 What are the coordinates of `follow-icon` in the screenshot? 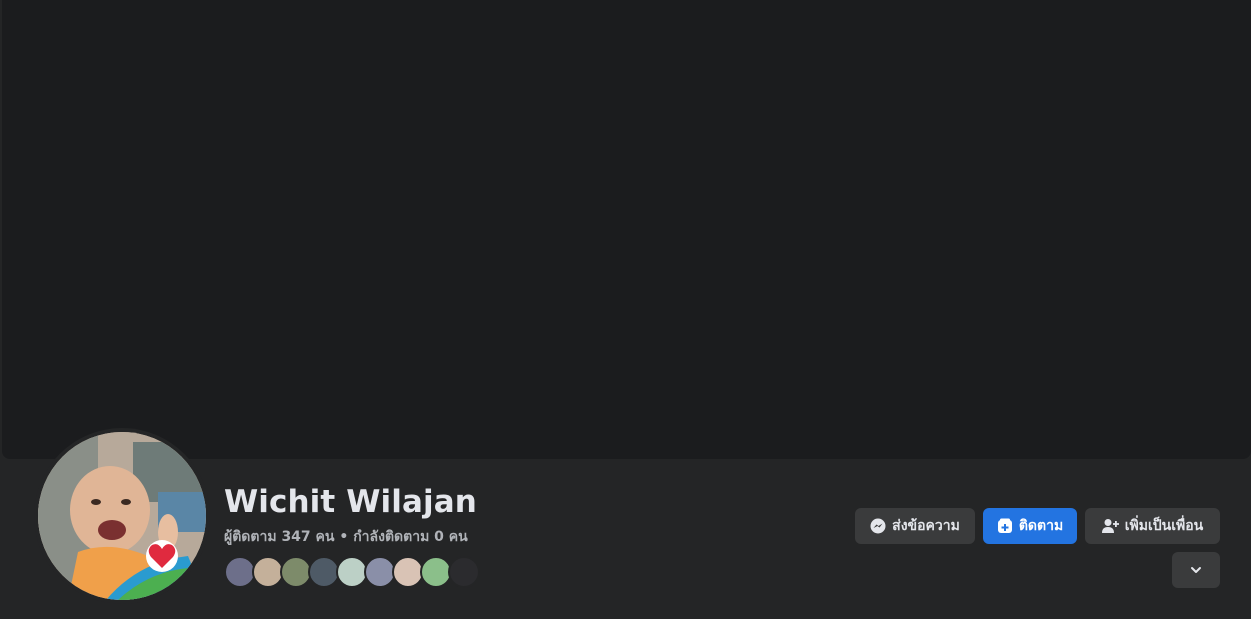 It's located at (1005, 526).